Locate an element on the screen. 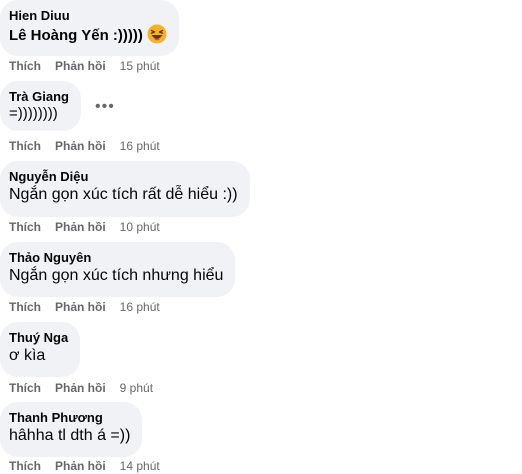  comment-text: Ngắn gọn xúc tích rất dễ hiểu :)) is located at coordinates (123, 194).